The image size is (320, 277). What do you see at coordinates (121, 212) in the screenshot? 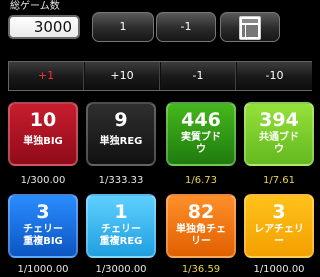
I see `counter-count: 1` at bounding box center [121, 212].